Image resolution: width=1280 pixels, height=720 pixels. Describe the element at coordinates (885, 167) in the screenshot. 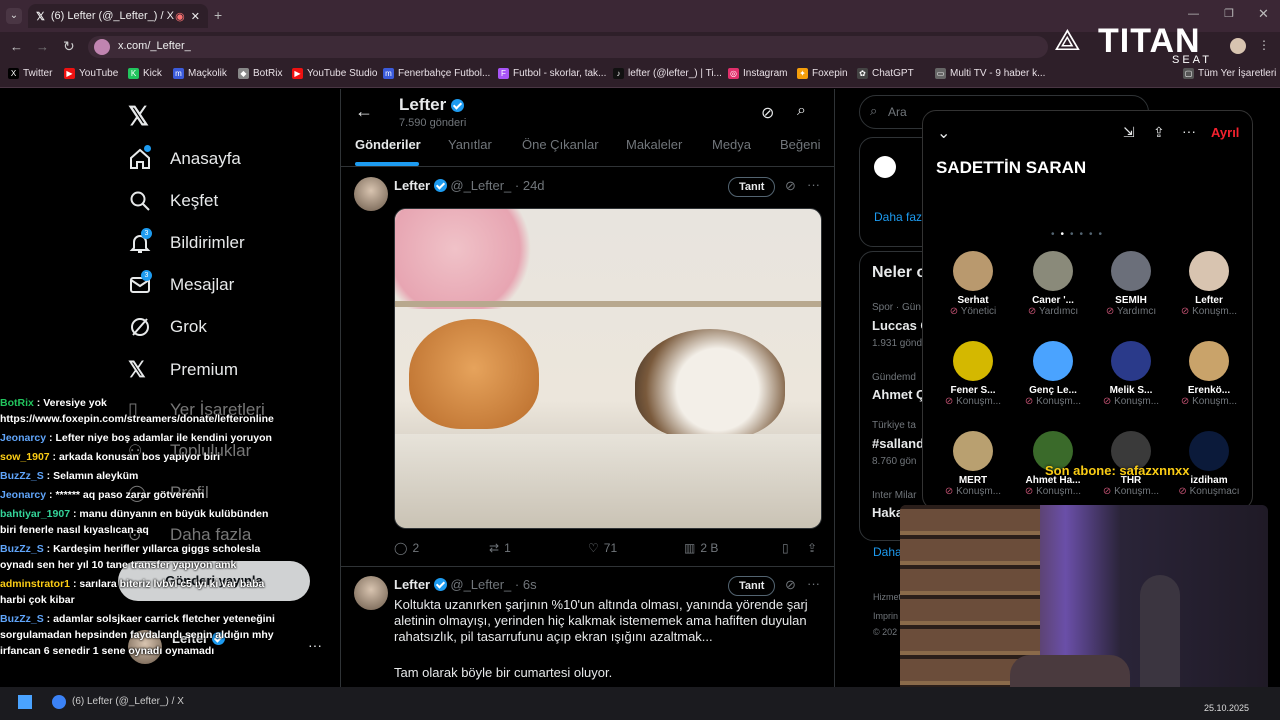

I see `club-logo` at that location.